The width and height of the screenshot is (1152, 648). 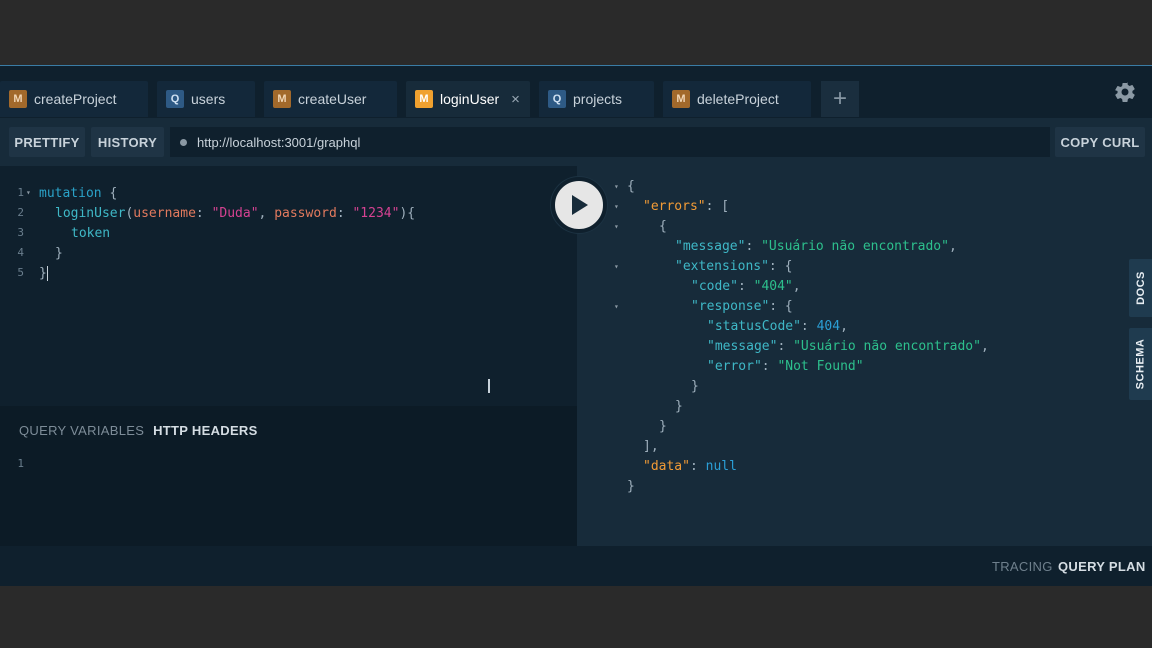 I want to click on history-button: HISTORY, so click(x=127, y=142).